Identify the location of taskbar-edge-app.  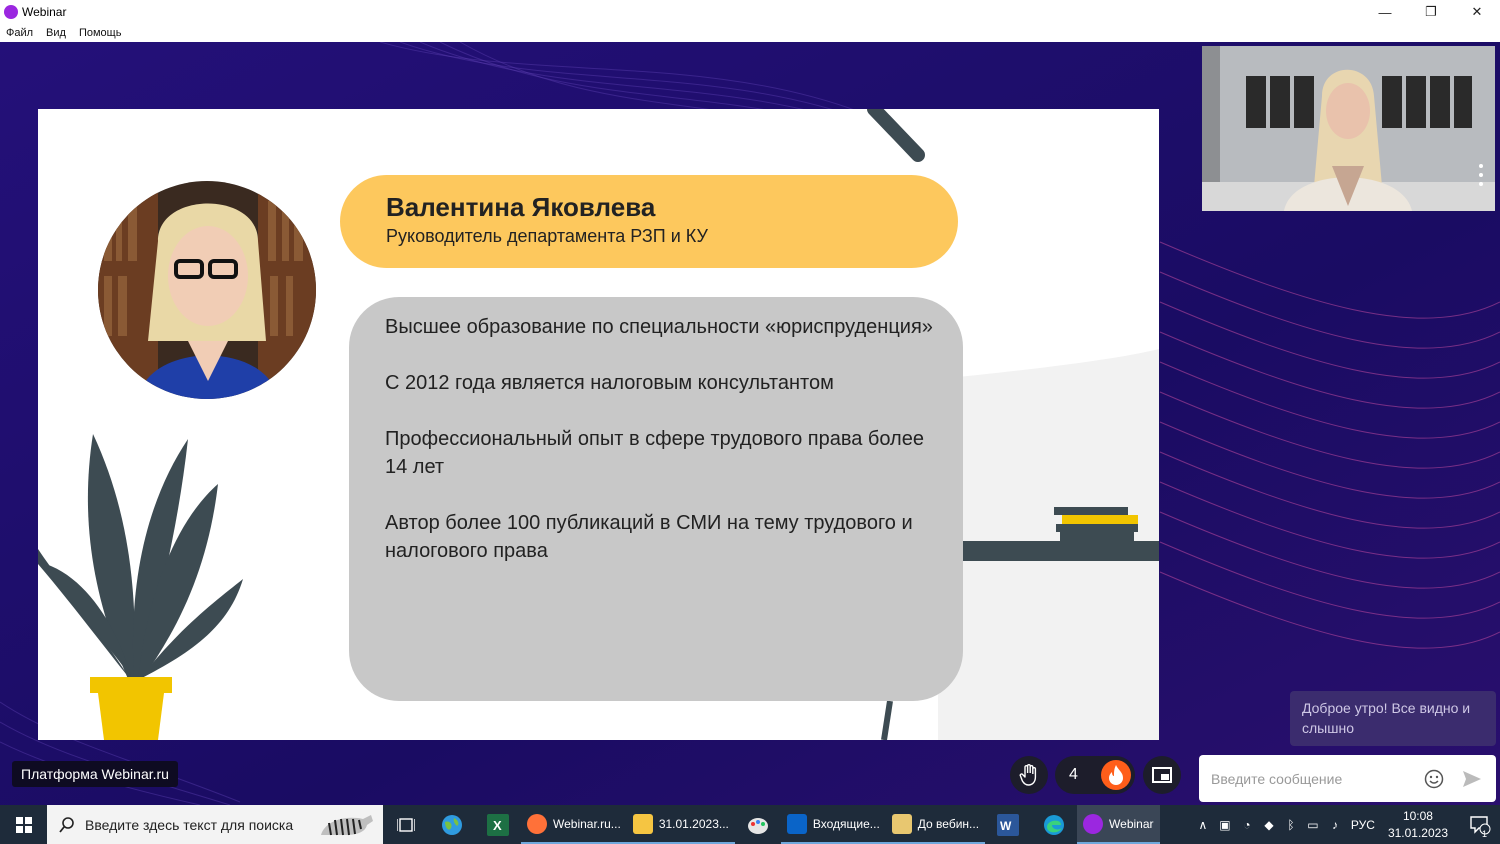
(1054, 824).